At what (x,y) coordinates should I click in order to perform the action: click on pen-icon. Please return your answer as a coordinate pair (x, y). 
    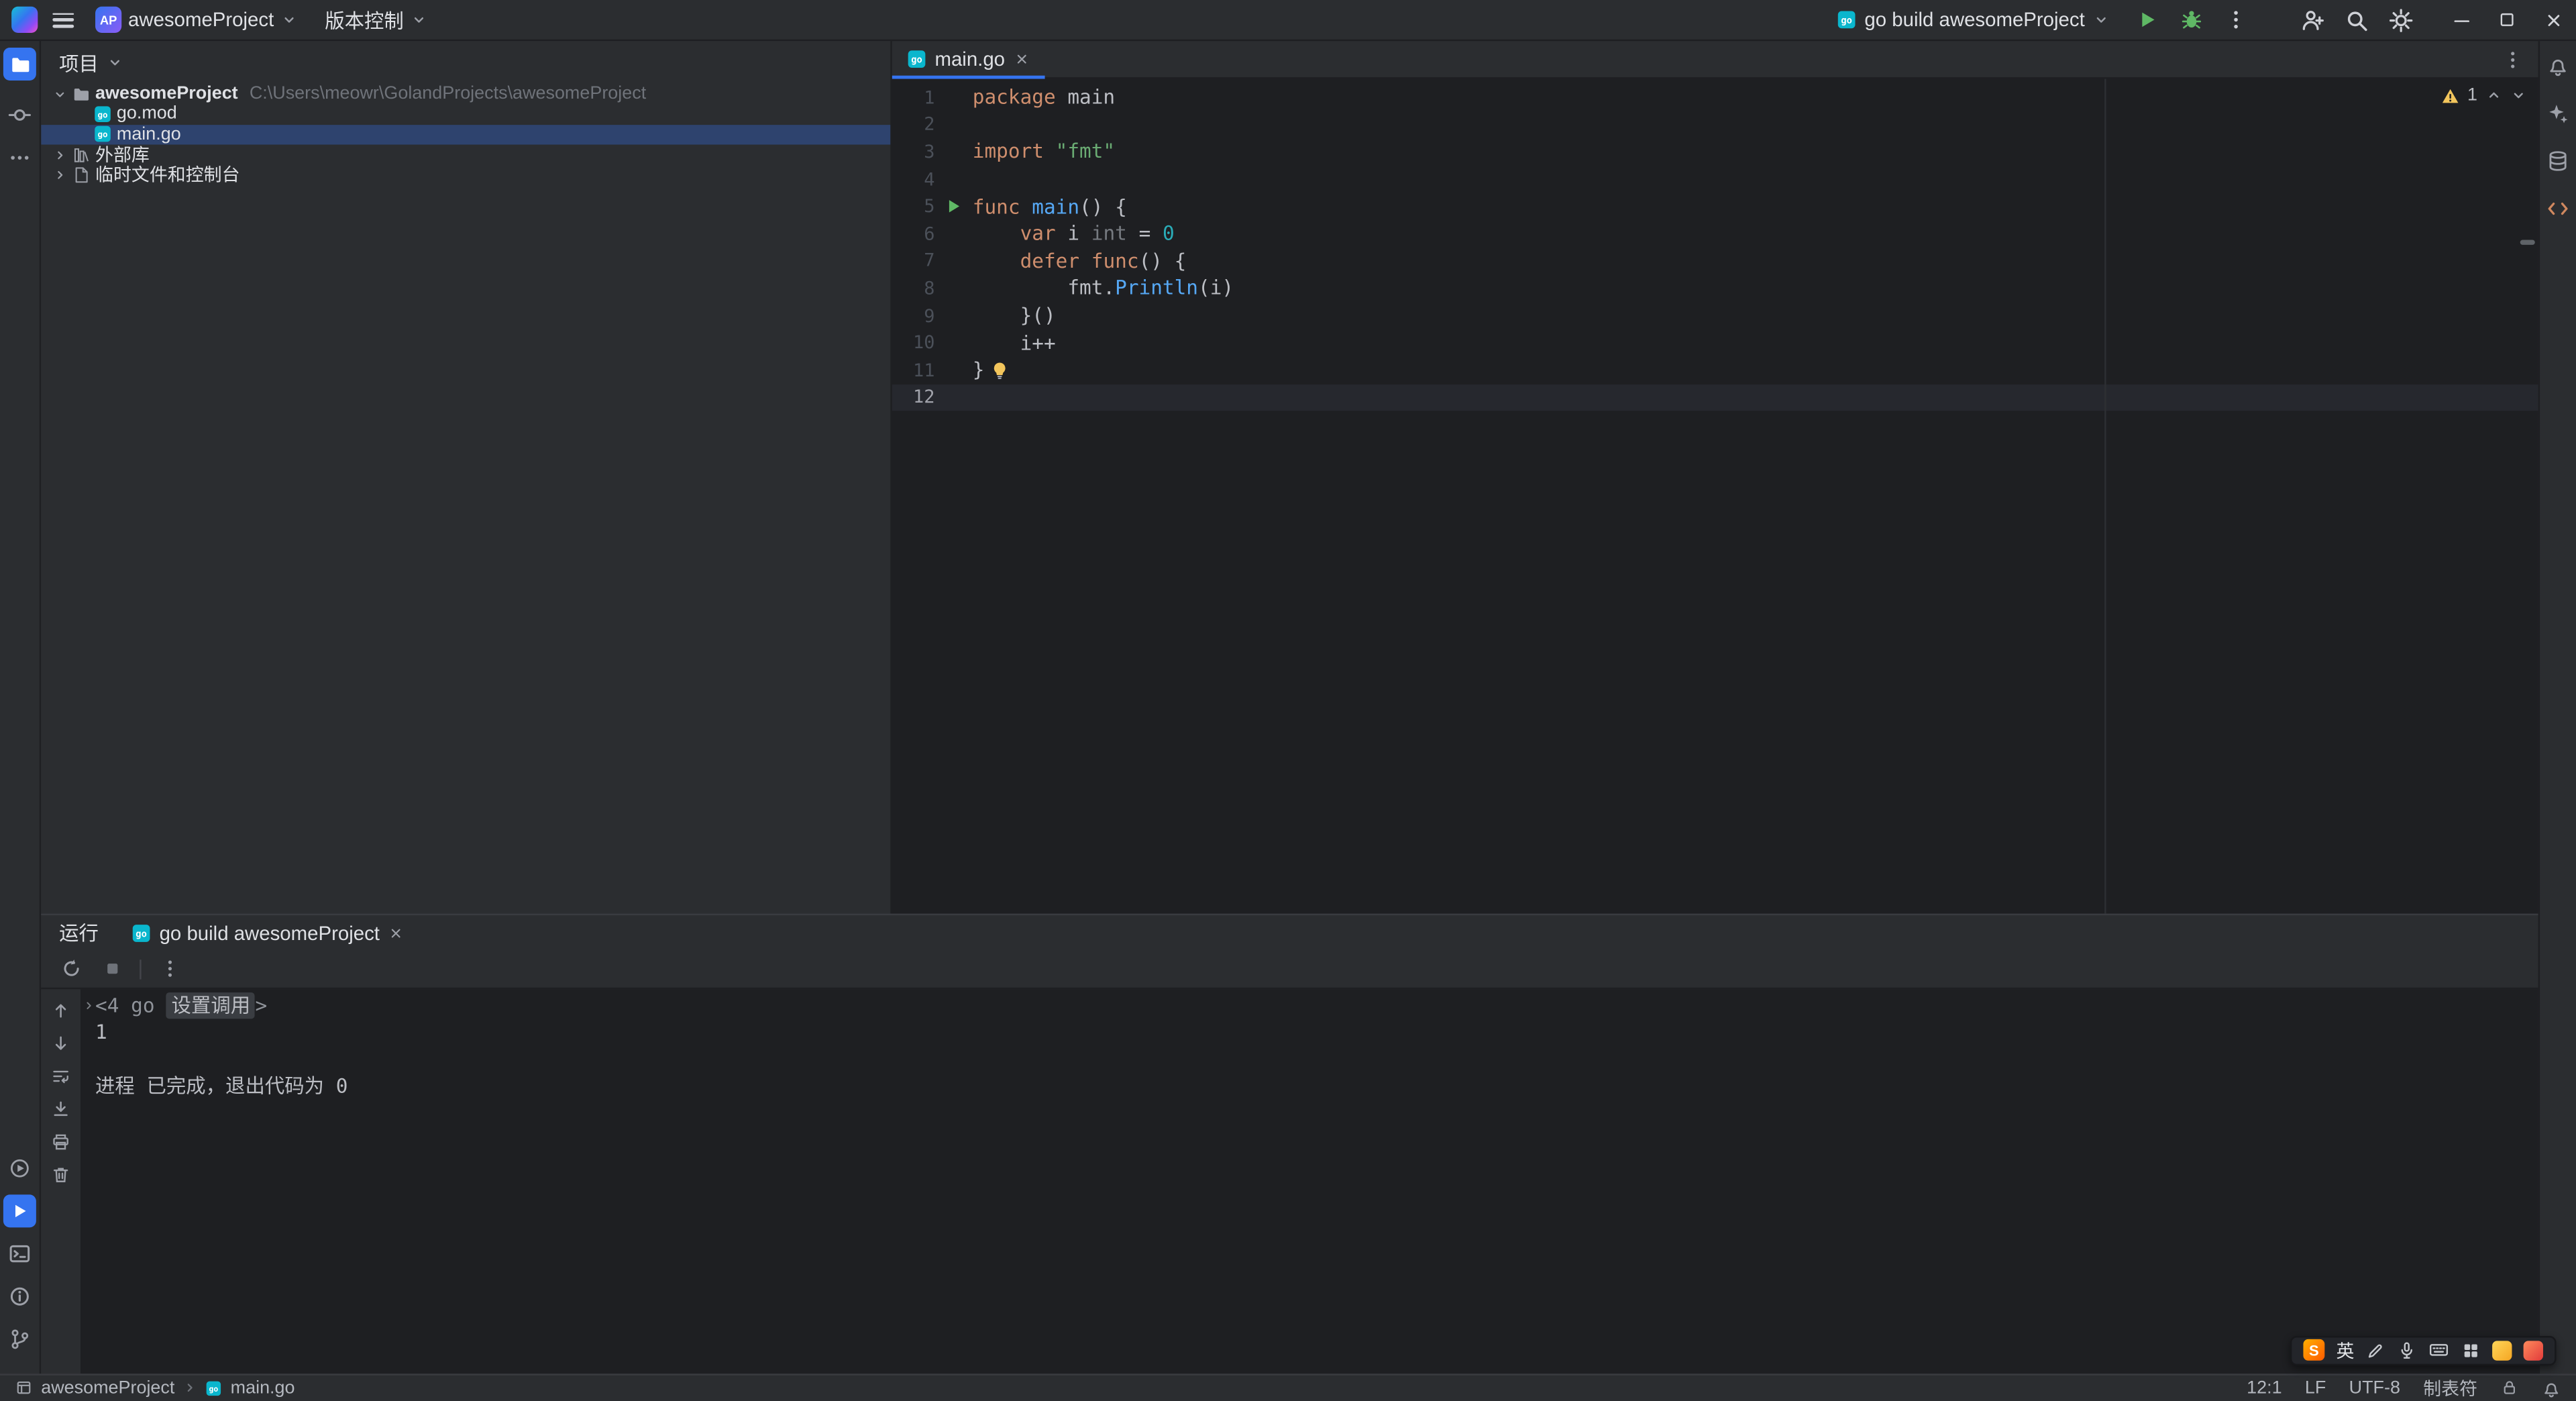
    Looking at the image, I should click on (2375, 1349).